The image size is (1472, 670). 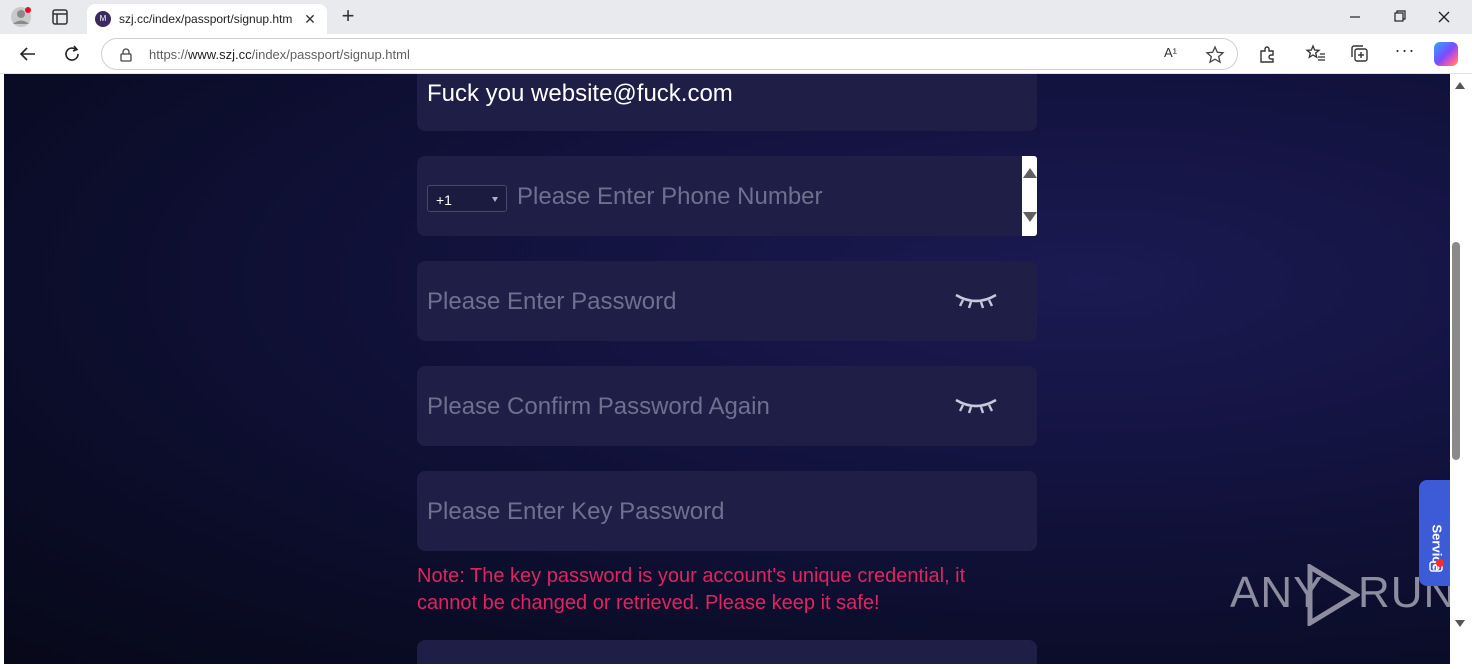 I want to click on tab-actions-icon, so click(x=60, y=17).